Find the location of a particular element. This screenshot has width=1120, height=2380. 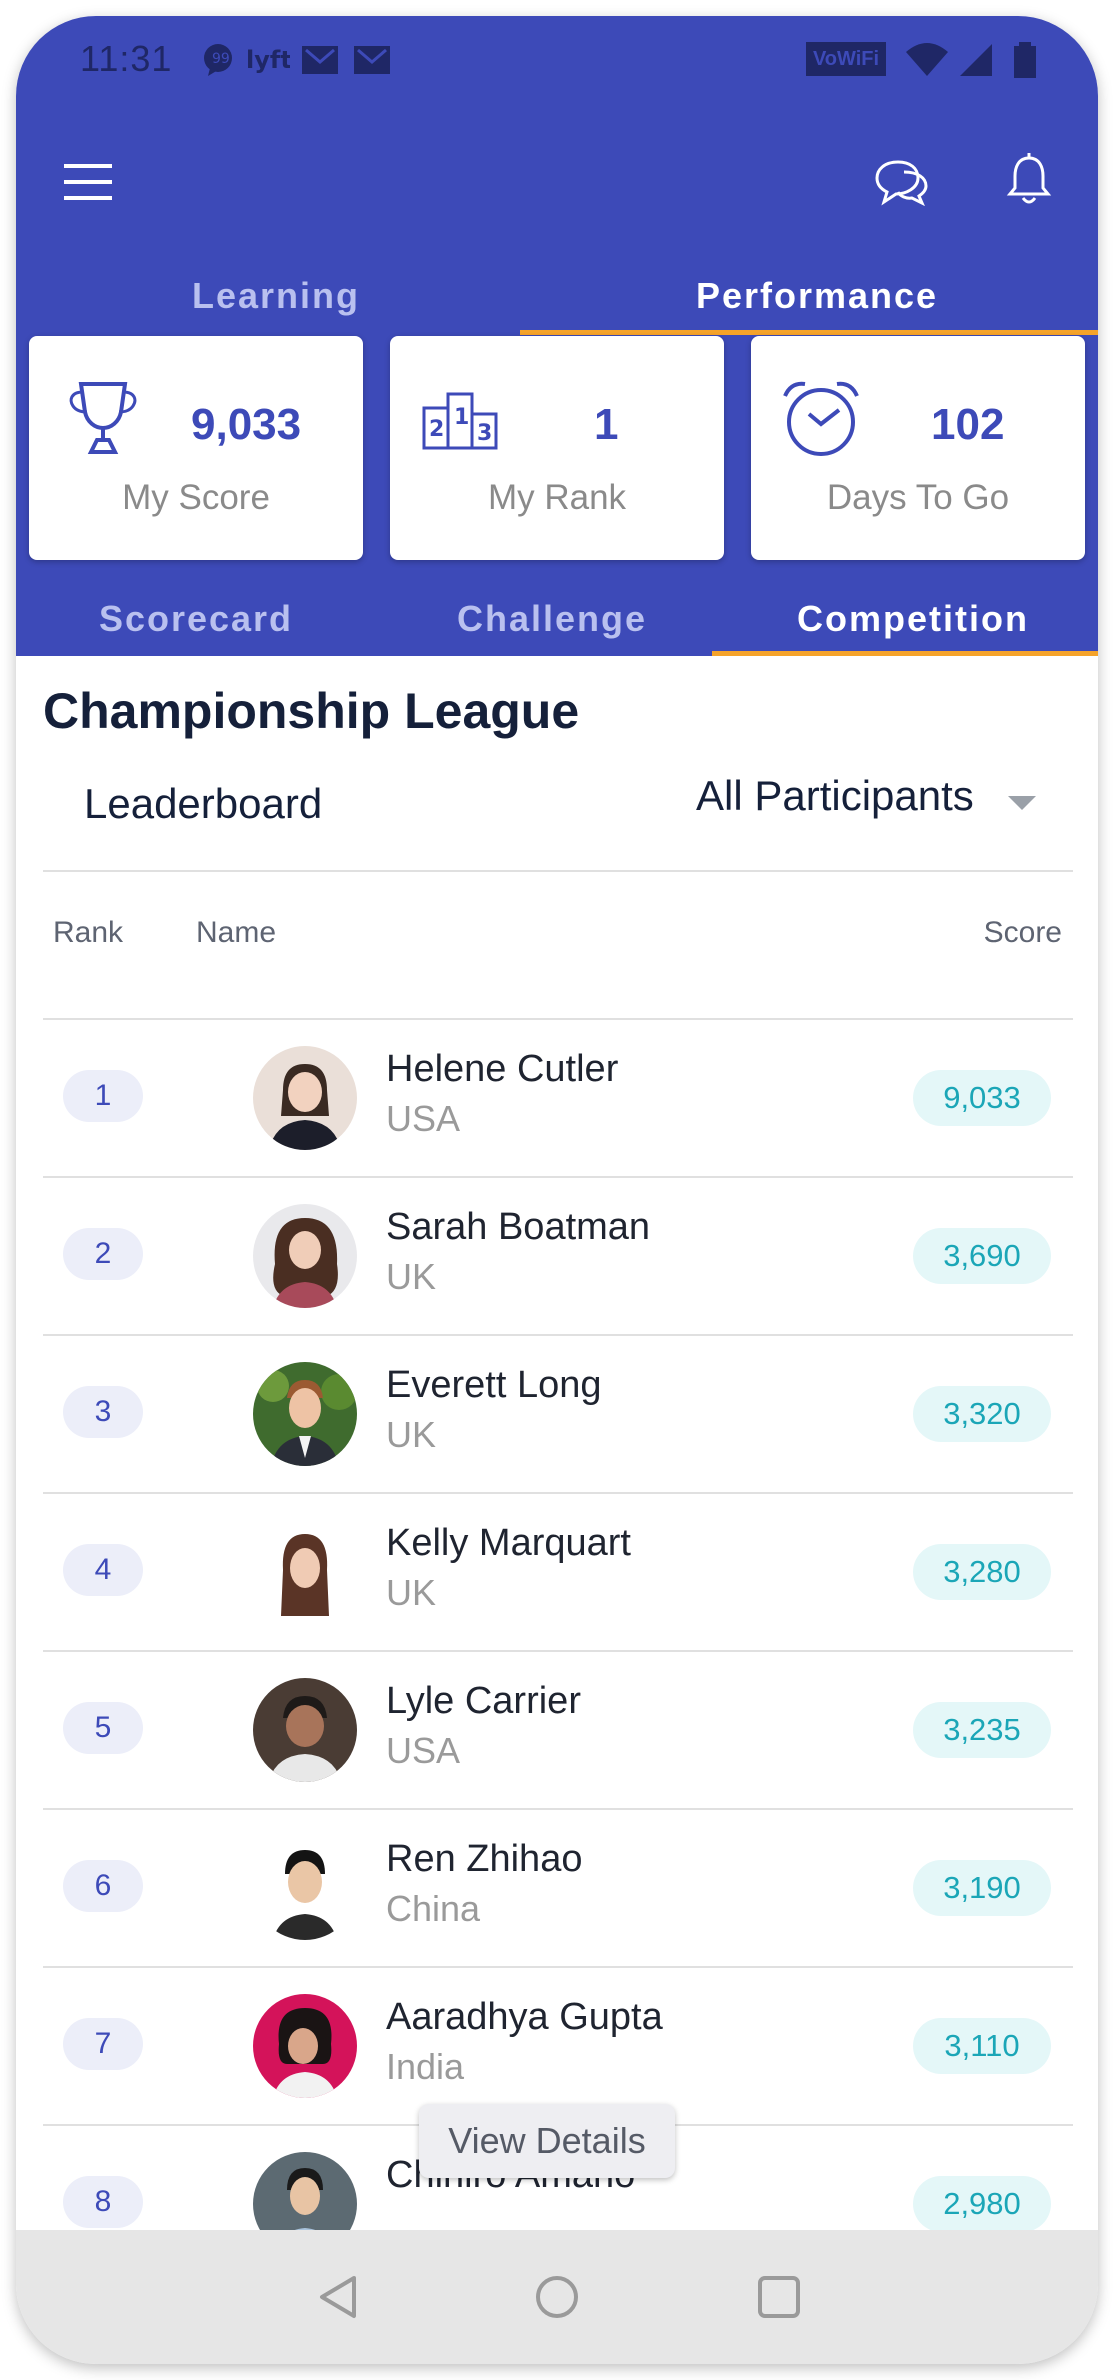

status-bar: 11:31 99 lyft VoWiFi is located at coordinates (557, 64).